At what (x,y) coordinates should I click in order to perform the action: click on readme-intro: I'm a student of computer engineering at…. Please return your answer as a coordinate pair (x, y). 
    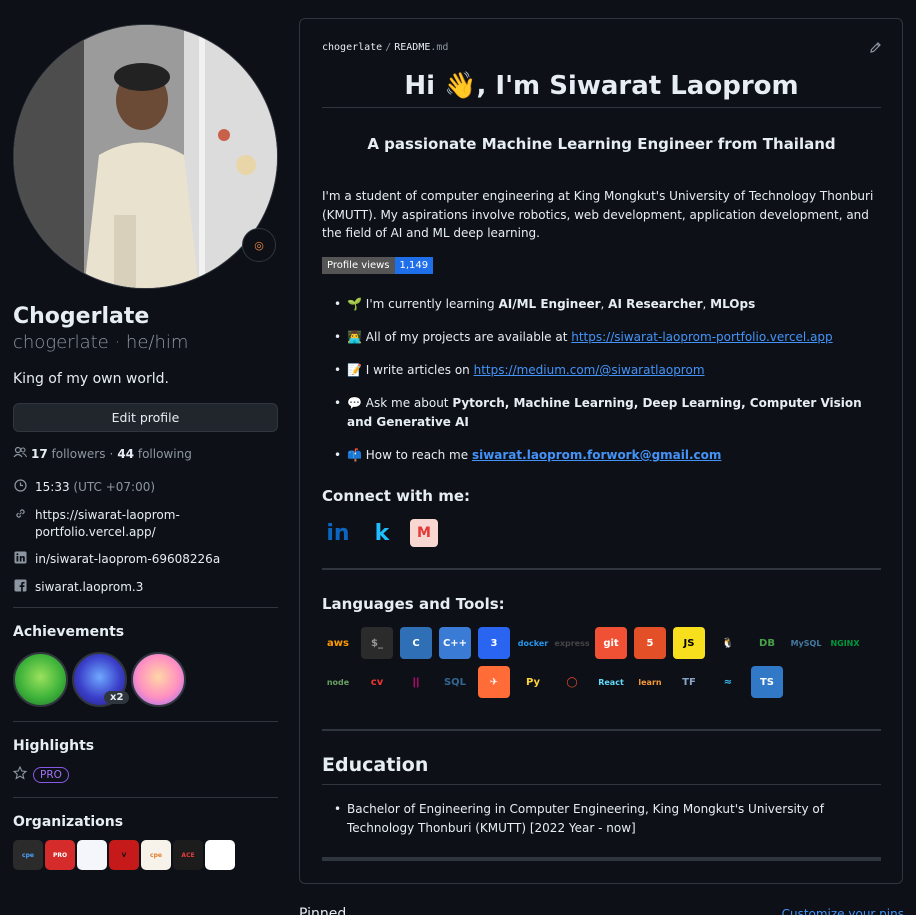
    Looking at the image, I should click on (598, 214).